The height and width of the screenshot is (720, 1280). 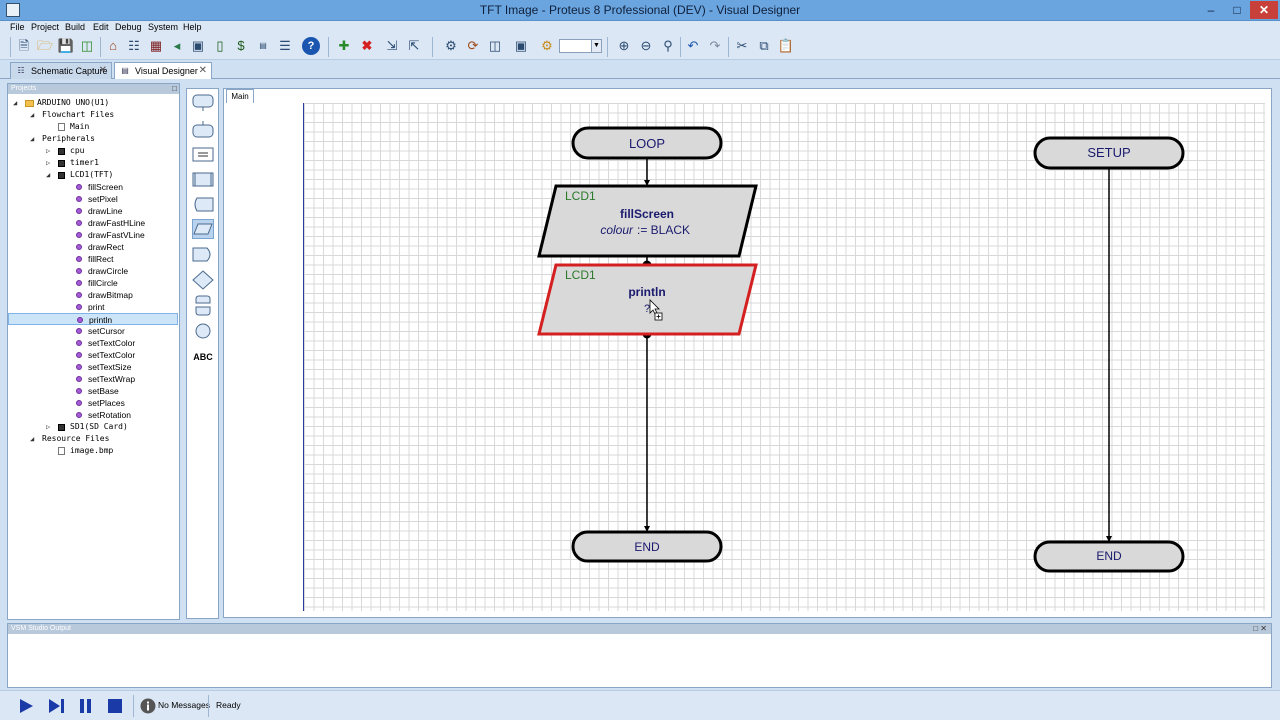 I want to click on zoom-combo: ▼, so click(x=580, y=46).